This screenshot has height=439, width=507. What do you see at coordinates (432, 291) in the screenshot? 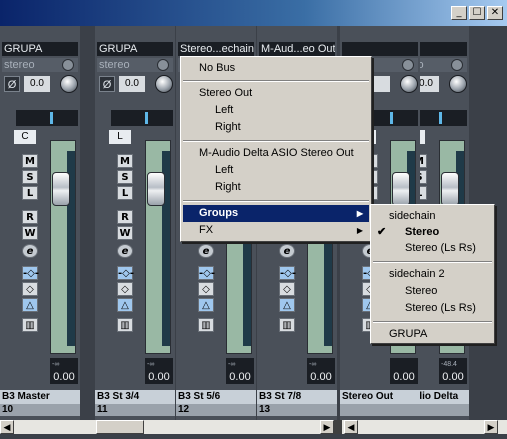
I see `submenu-item-sidechain2-stereo: Stereo` at bounding box center [432, 291].